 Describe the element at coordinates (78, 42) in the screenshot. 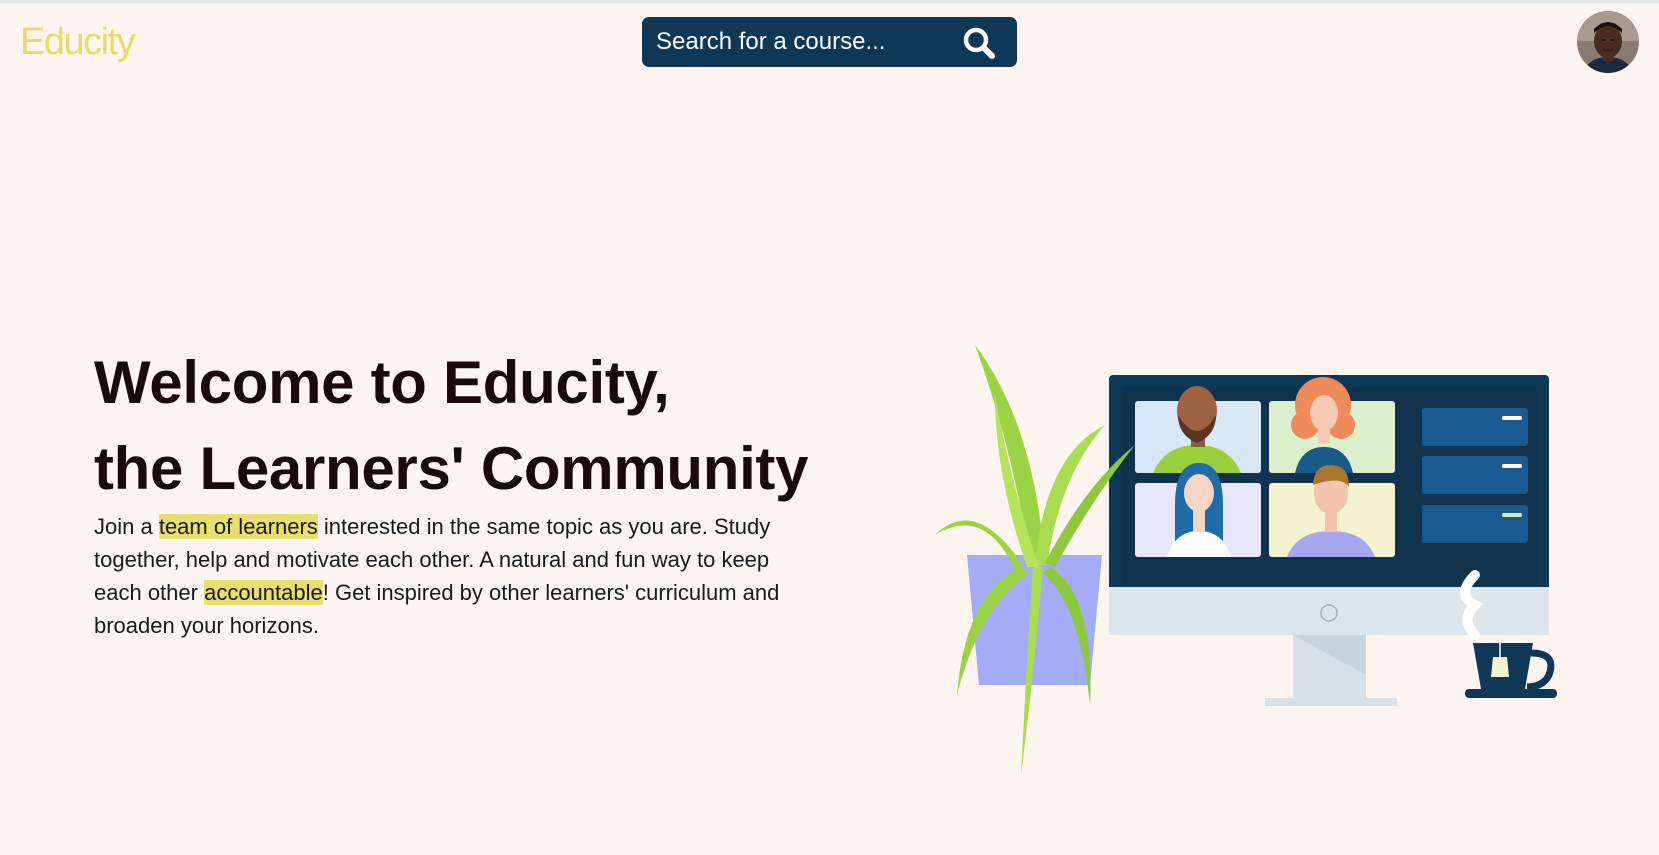

I see `logo: Educity` at that location.